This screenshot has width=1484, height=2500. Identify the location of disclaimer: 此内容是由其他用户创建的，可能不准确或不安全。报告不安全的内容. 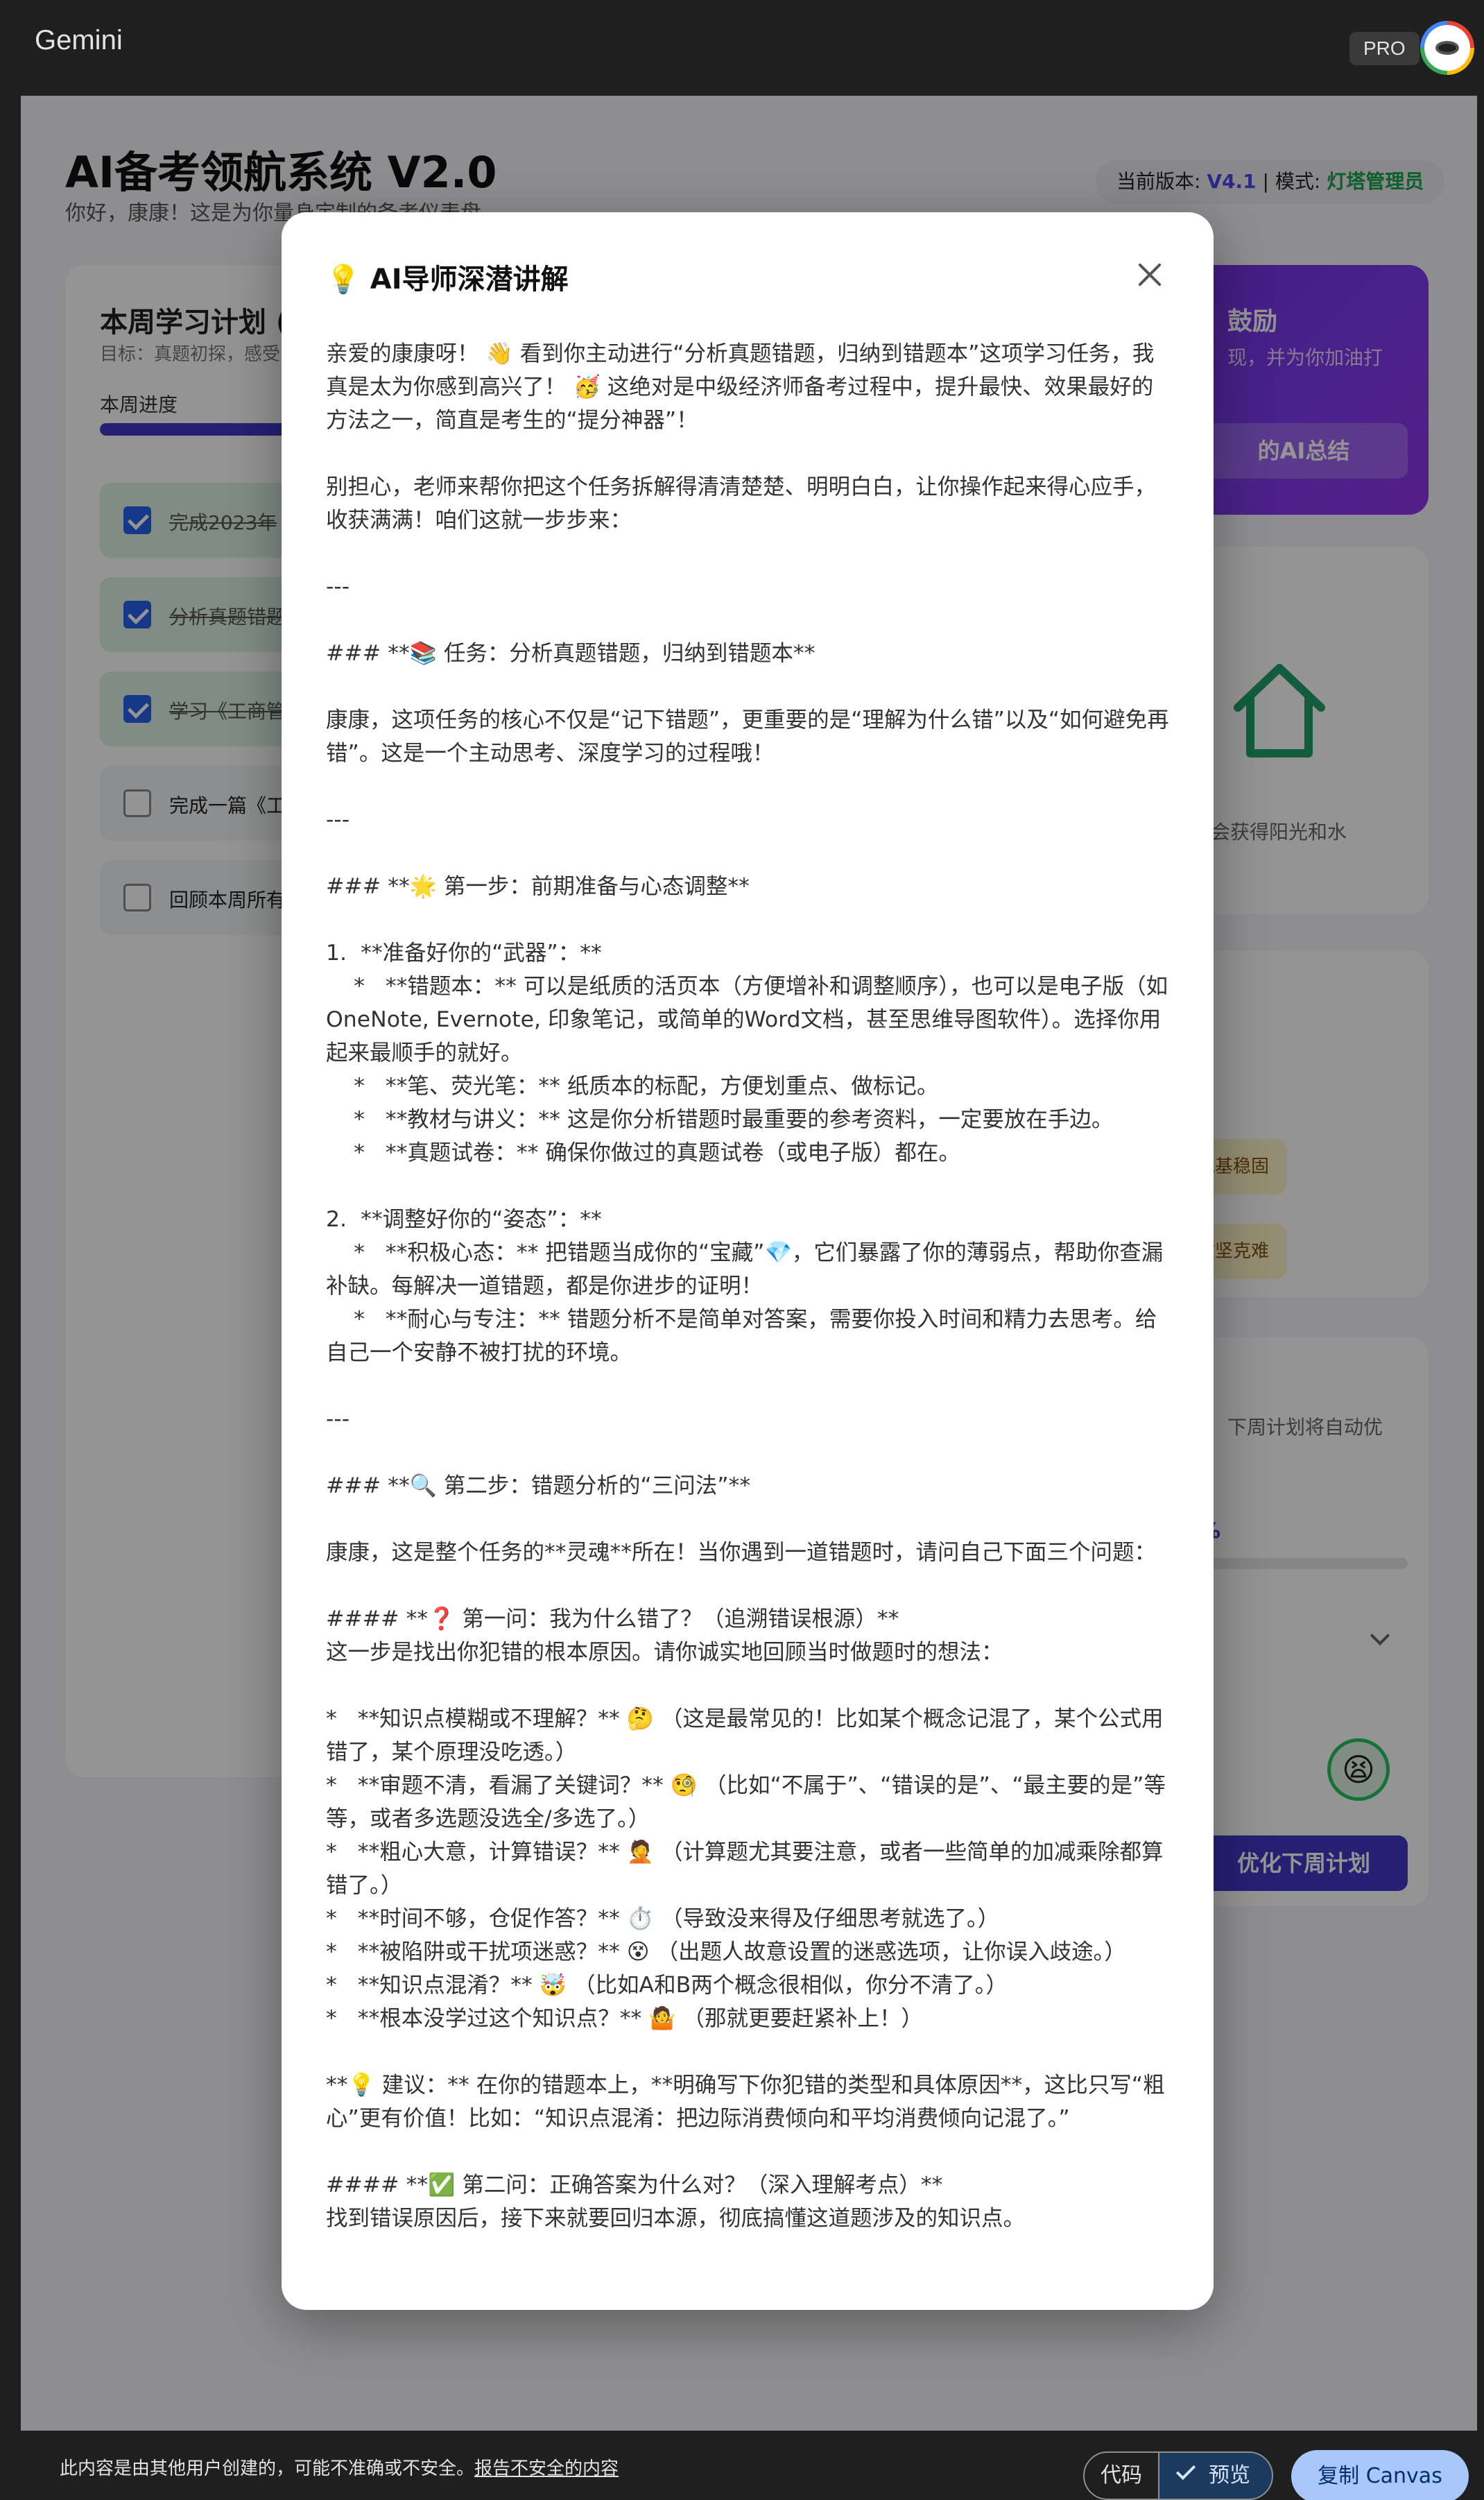
(339, 2467).